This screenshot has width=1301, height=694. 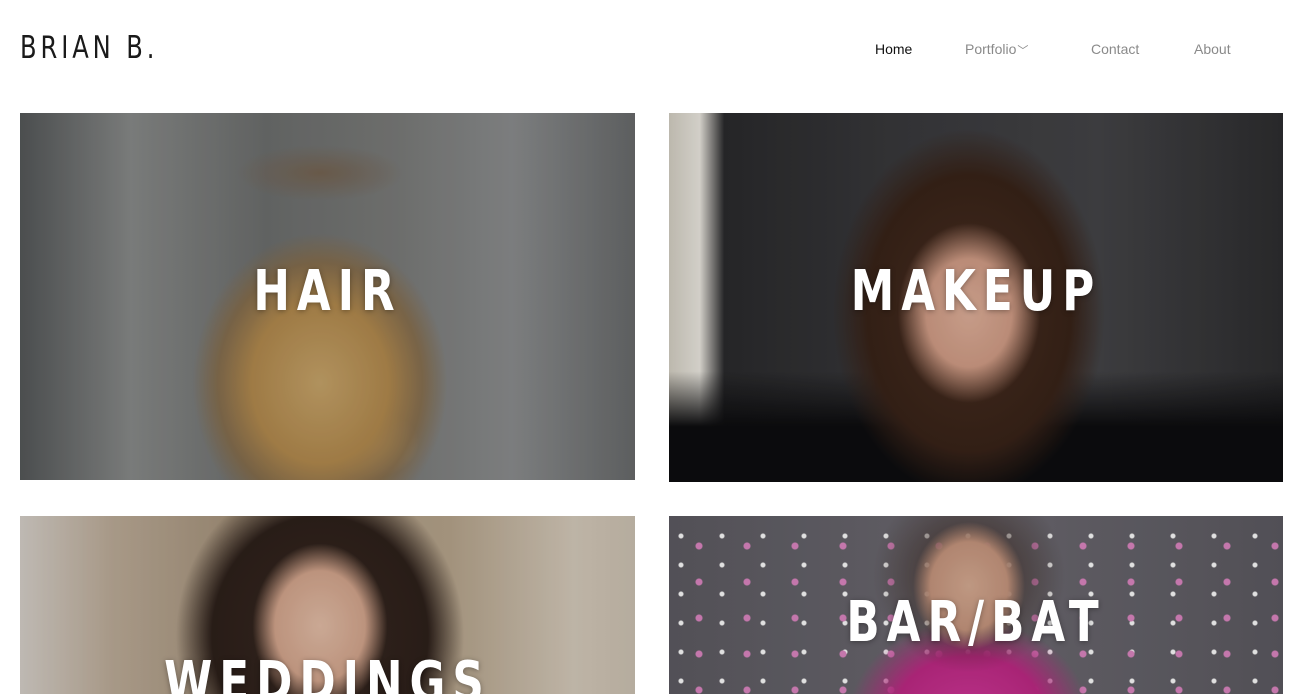 What do you see at coordinates (976, 291) in the screenshot?
I see `tile-title: MAKEUP` at bounding box center [976, 291].